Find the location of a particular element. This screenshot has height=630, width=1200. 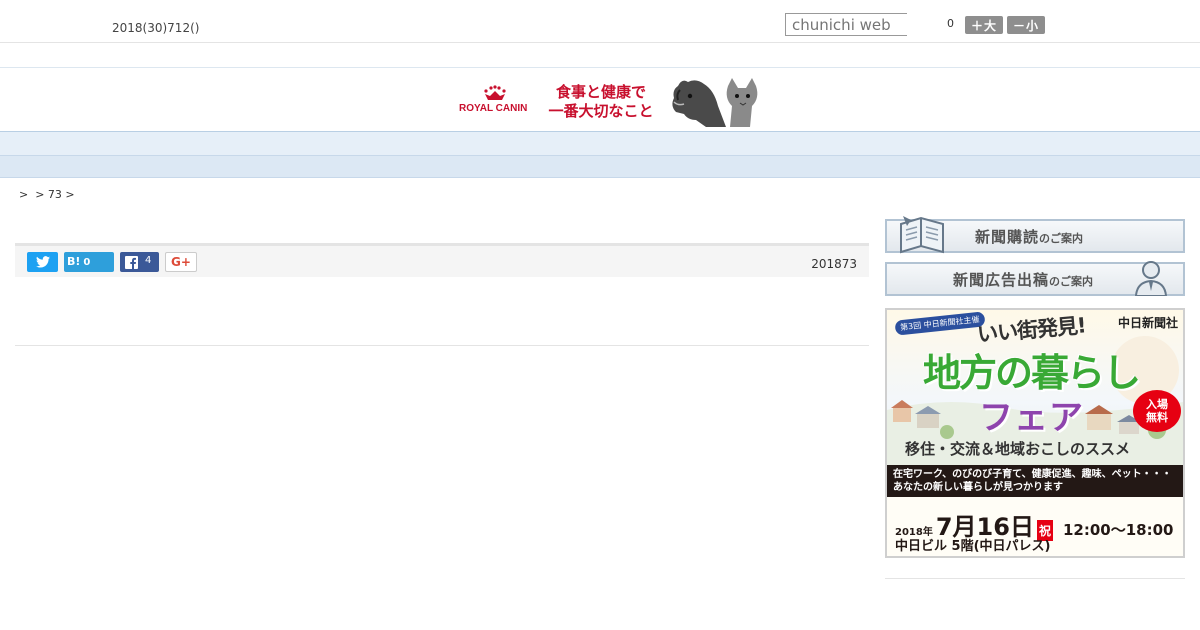

fair-description-line1: 在宅ワーク、のびのび子育て、健康促進、趣味、ペット・・・ is located at coordinates (1032, 474).